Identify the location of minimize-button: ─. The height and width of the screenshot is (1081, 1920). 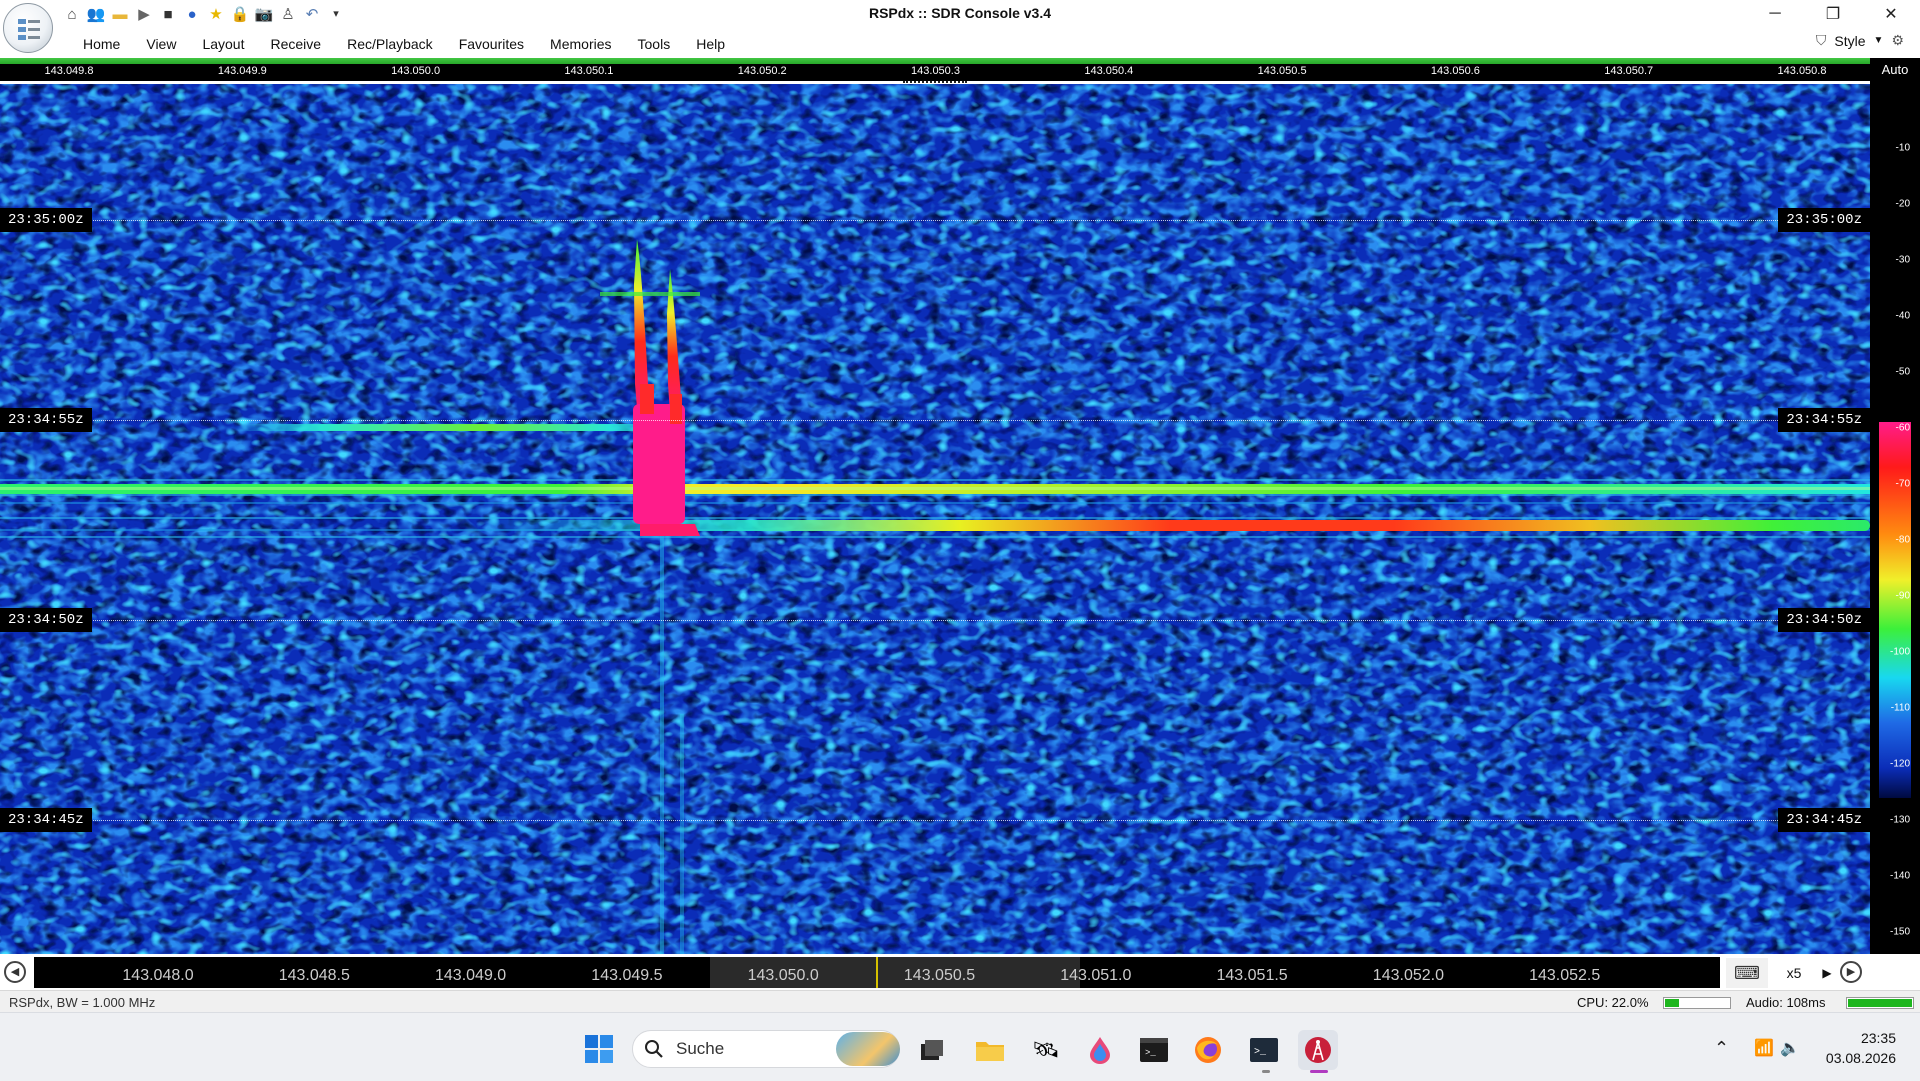
(1775, 14).